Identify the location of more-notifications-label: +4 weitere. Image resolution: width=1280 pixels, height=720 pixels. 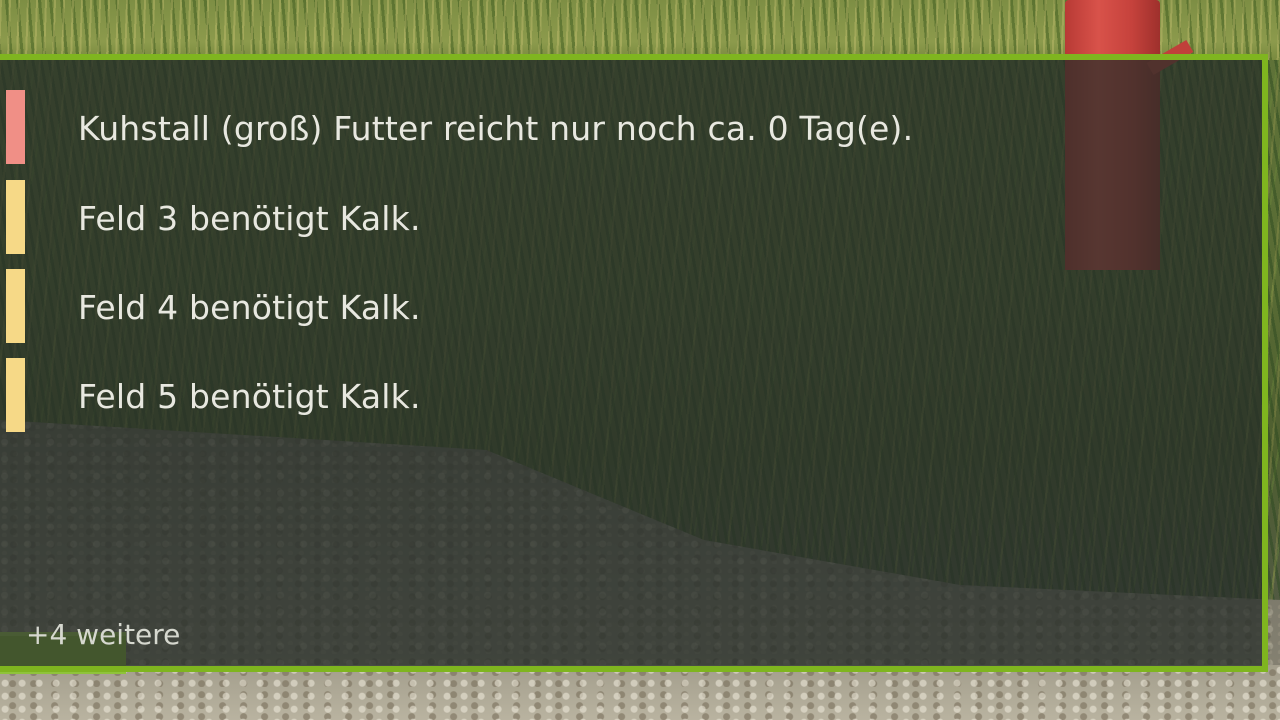
(103, 634).